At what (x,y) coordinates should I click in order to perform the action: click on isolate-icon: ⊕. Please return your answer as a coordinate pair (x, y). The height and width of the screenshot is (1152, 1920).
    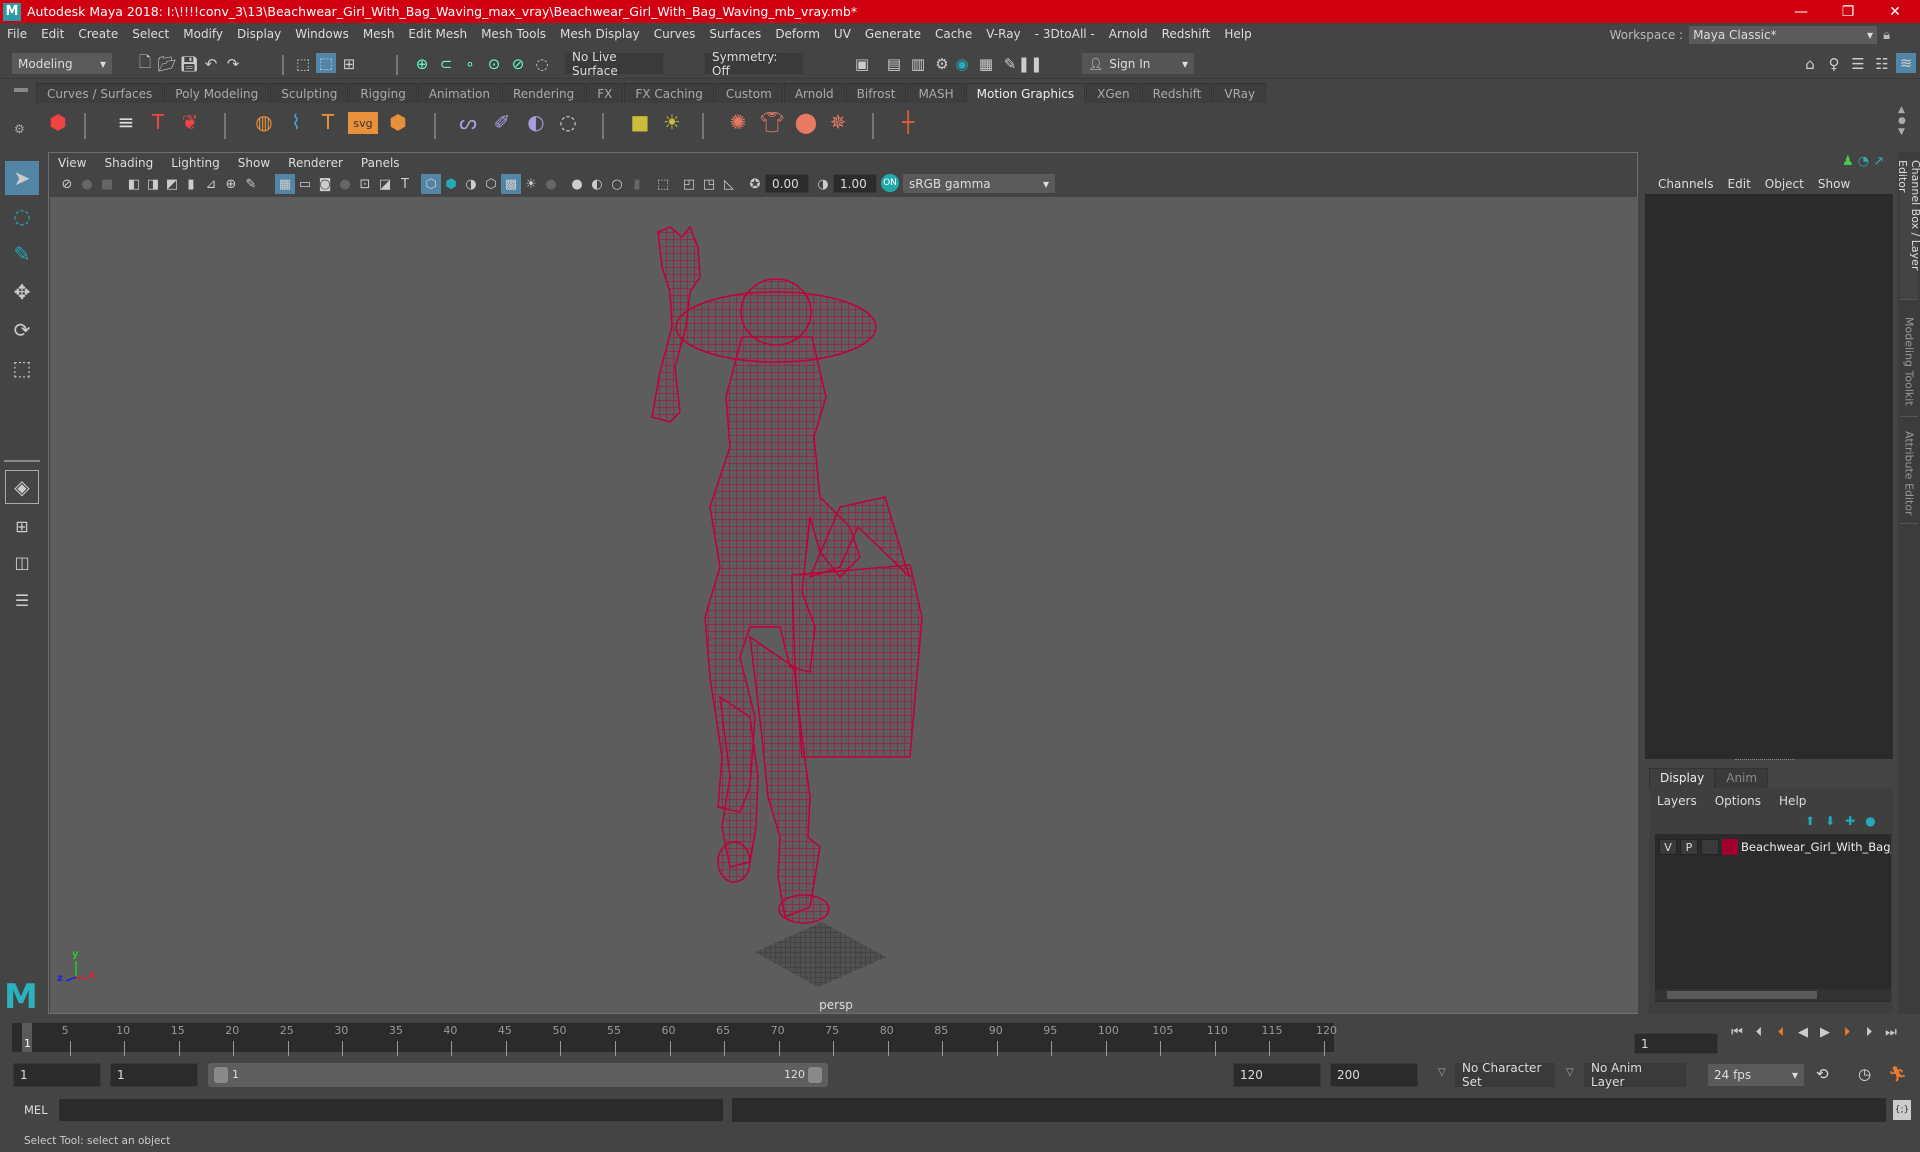
    Looking at the image, I should click on (231, 184).